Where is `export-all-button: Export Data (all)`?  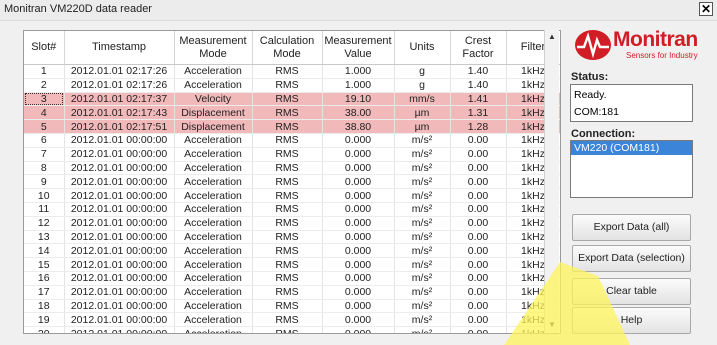 export-all-button: Export Data (all) is located at coordinates (631, 227).